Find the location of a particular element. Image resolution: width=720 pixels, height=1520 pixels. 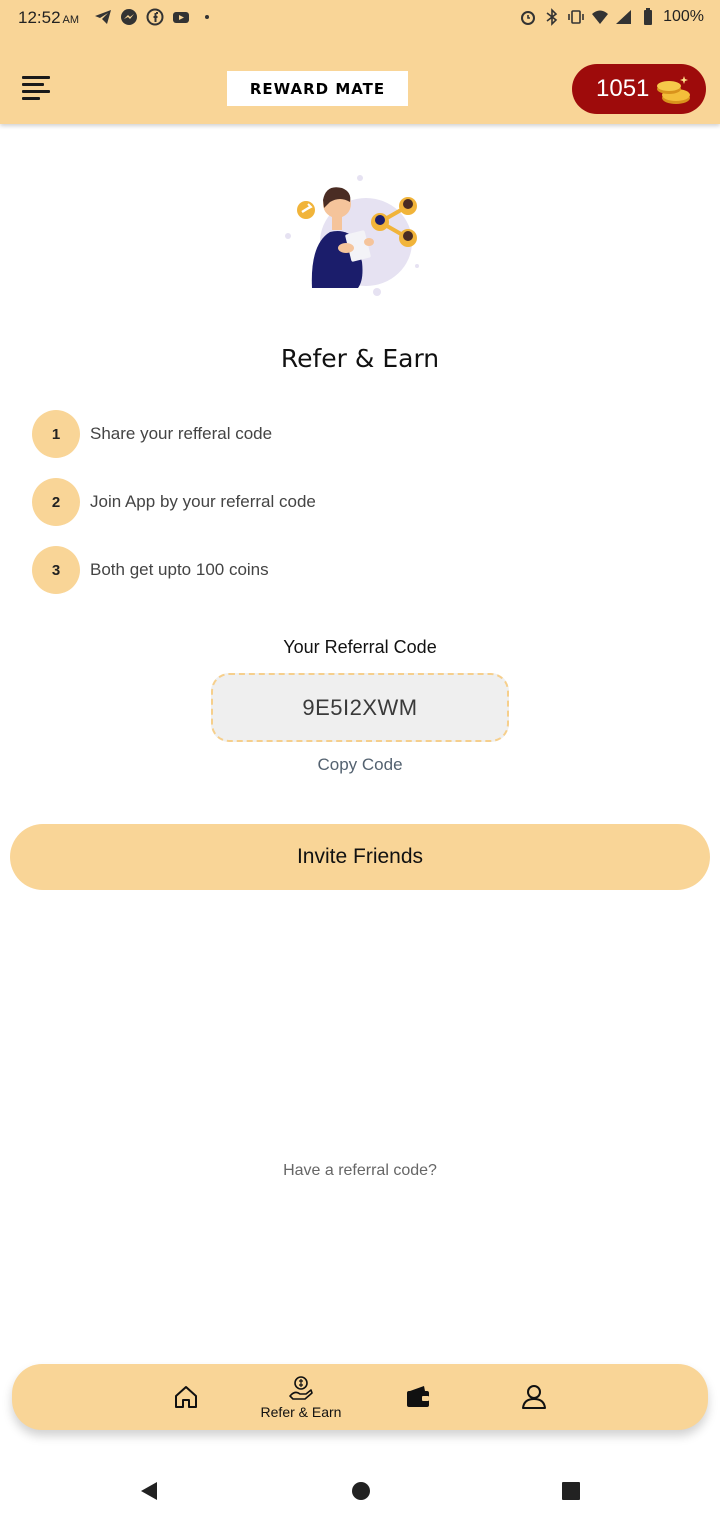

dot-icon is located at coordinates (207, 17).